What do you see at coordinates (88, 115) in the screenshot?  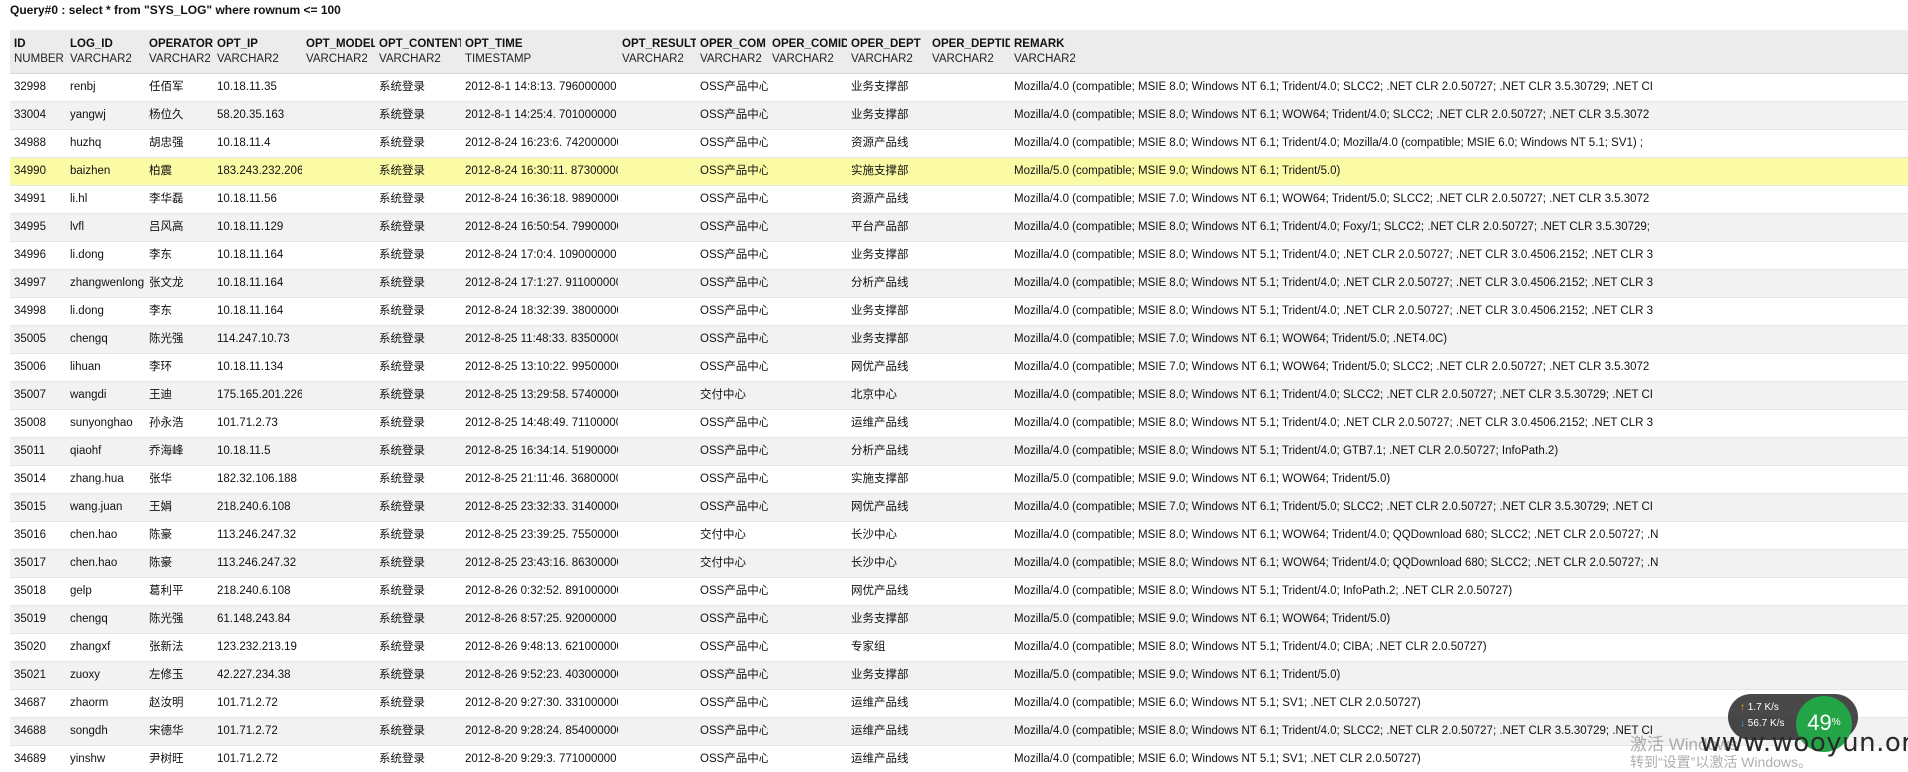 I see `cell-log-id: yangwj` at bounding box center [88, 115].